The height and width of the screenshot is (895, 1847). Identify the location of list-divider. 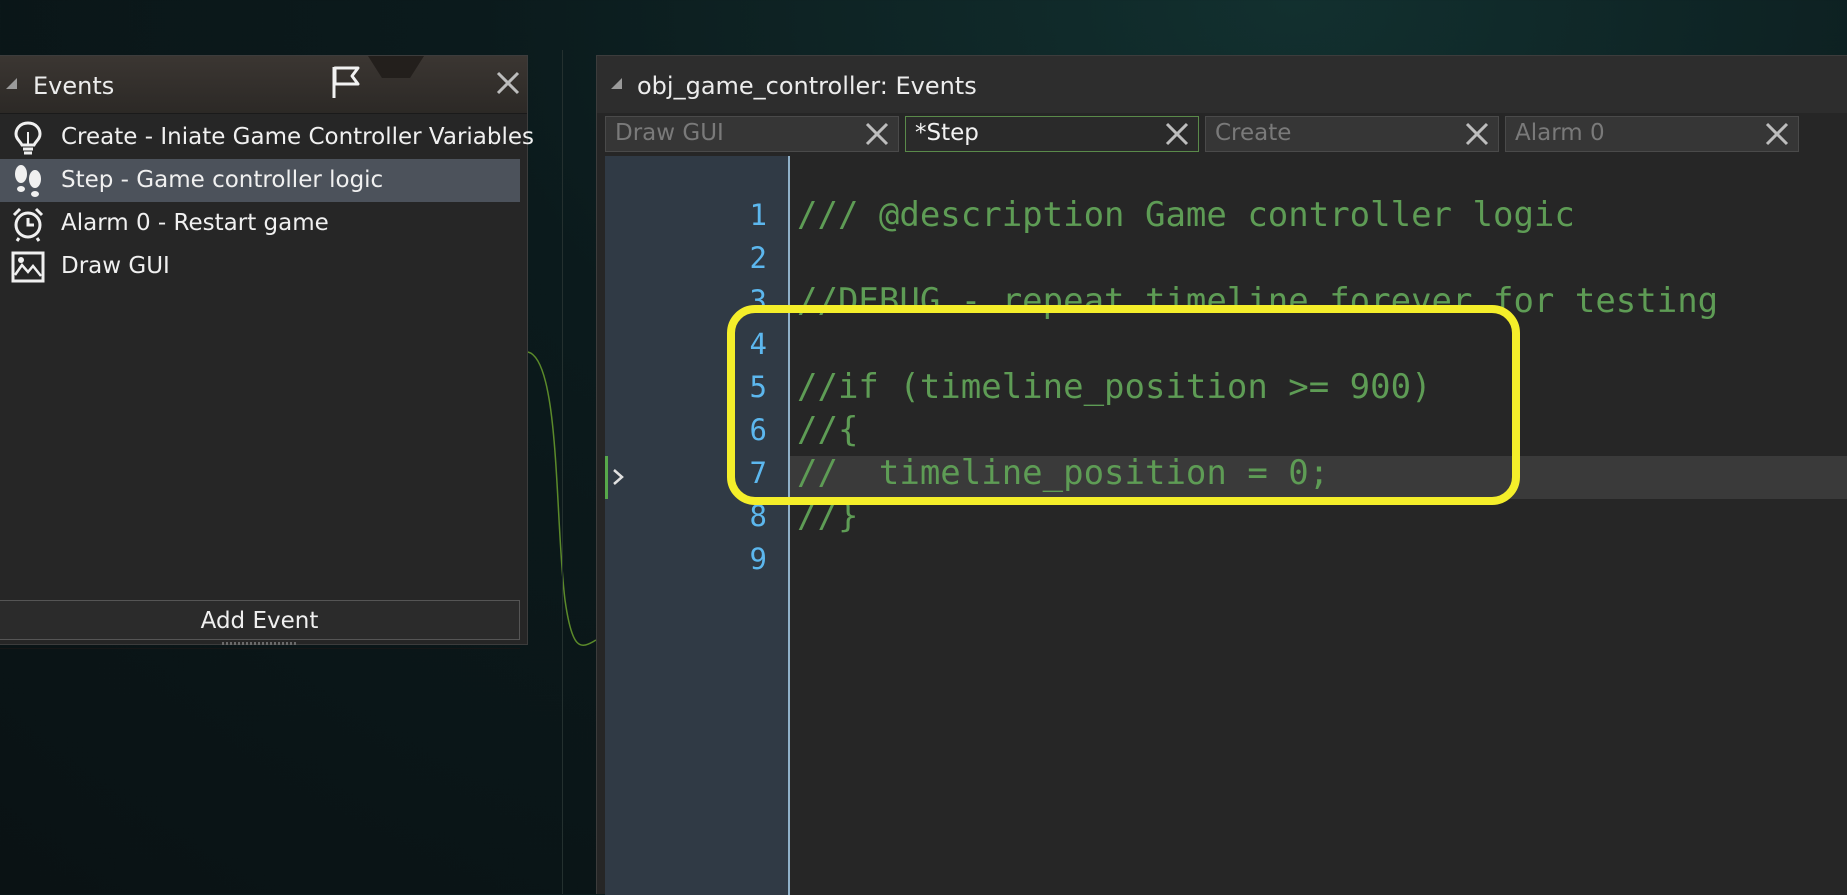
(260, 648).